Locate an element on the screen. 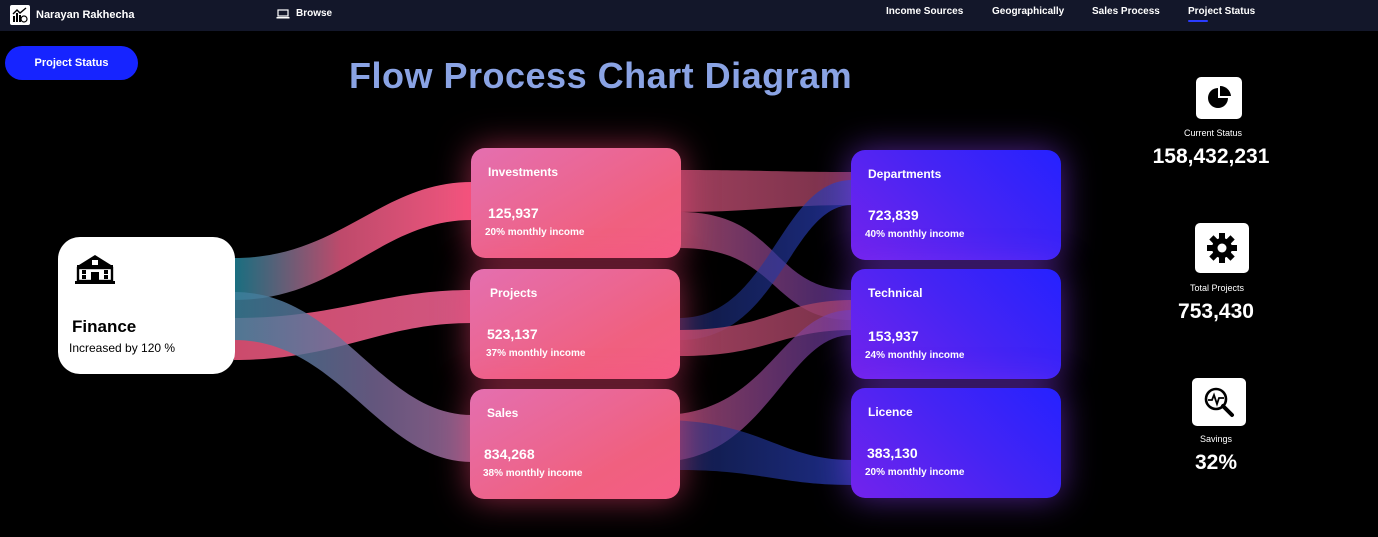 This screenshot has height=537, width=1378. finance-card: Finance Increased by 120 % is located at coordinates (146, 305).